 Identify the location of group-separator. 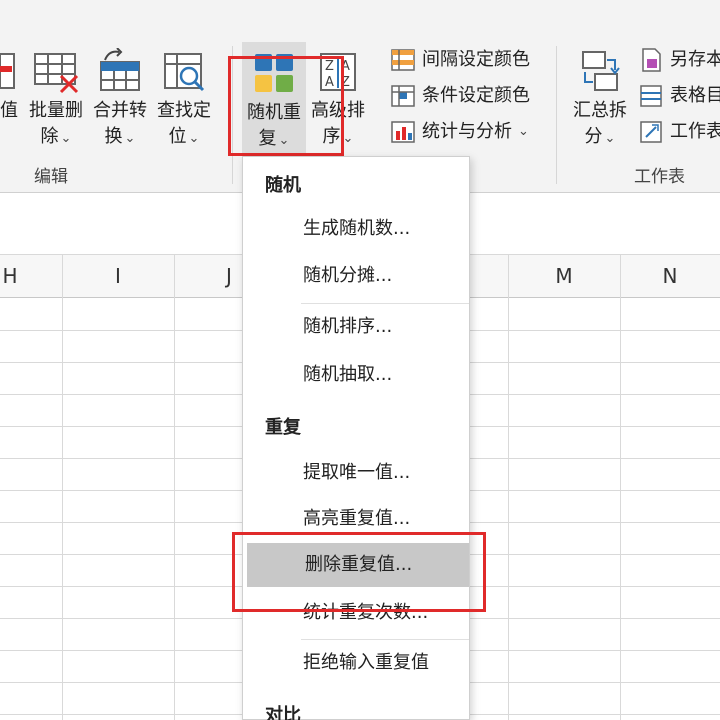
(556, 115).